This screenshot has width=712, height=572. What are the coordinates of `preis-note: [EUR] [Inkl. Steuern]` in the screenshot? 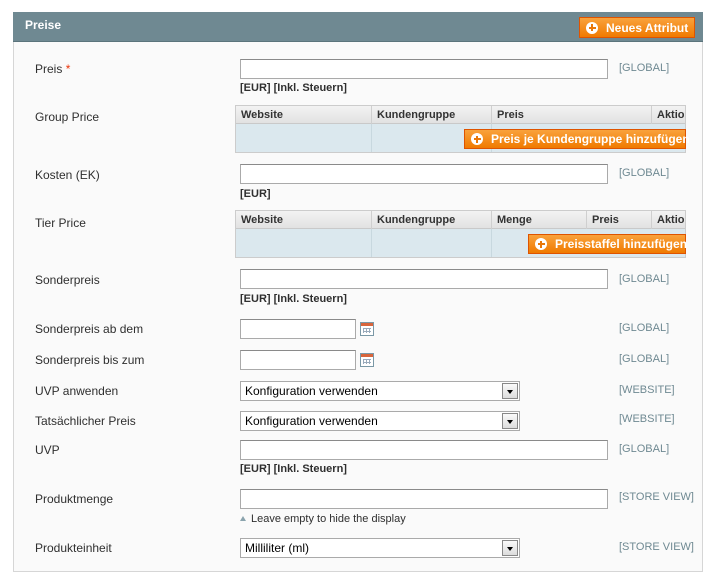 It's located at (293, 88).